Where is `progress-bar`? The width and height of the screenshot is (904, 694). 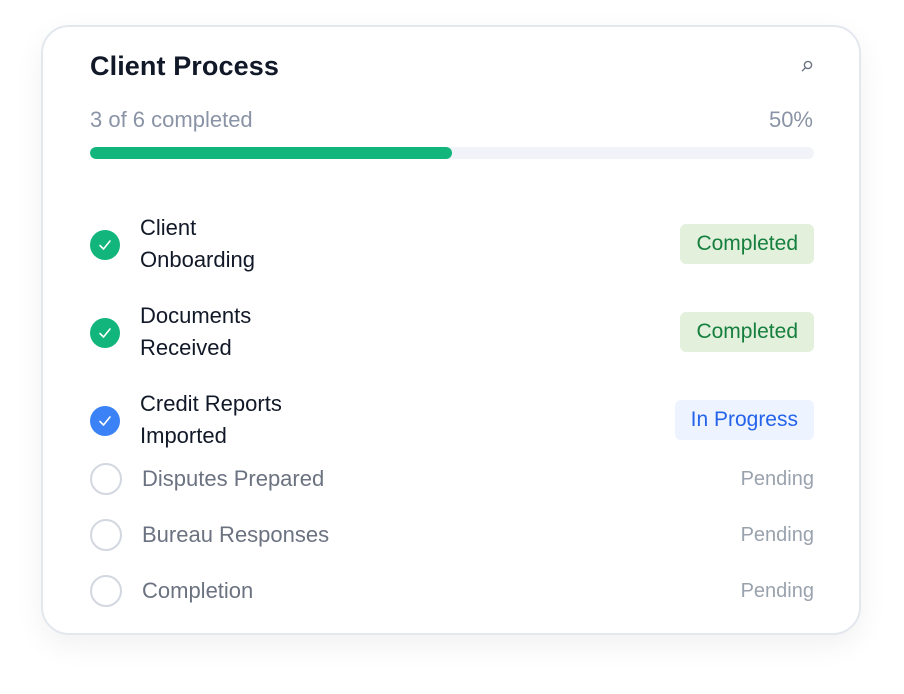
progress-bar is located at coordinates (452, 153).